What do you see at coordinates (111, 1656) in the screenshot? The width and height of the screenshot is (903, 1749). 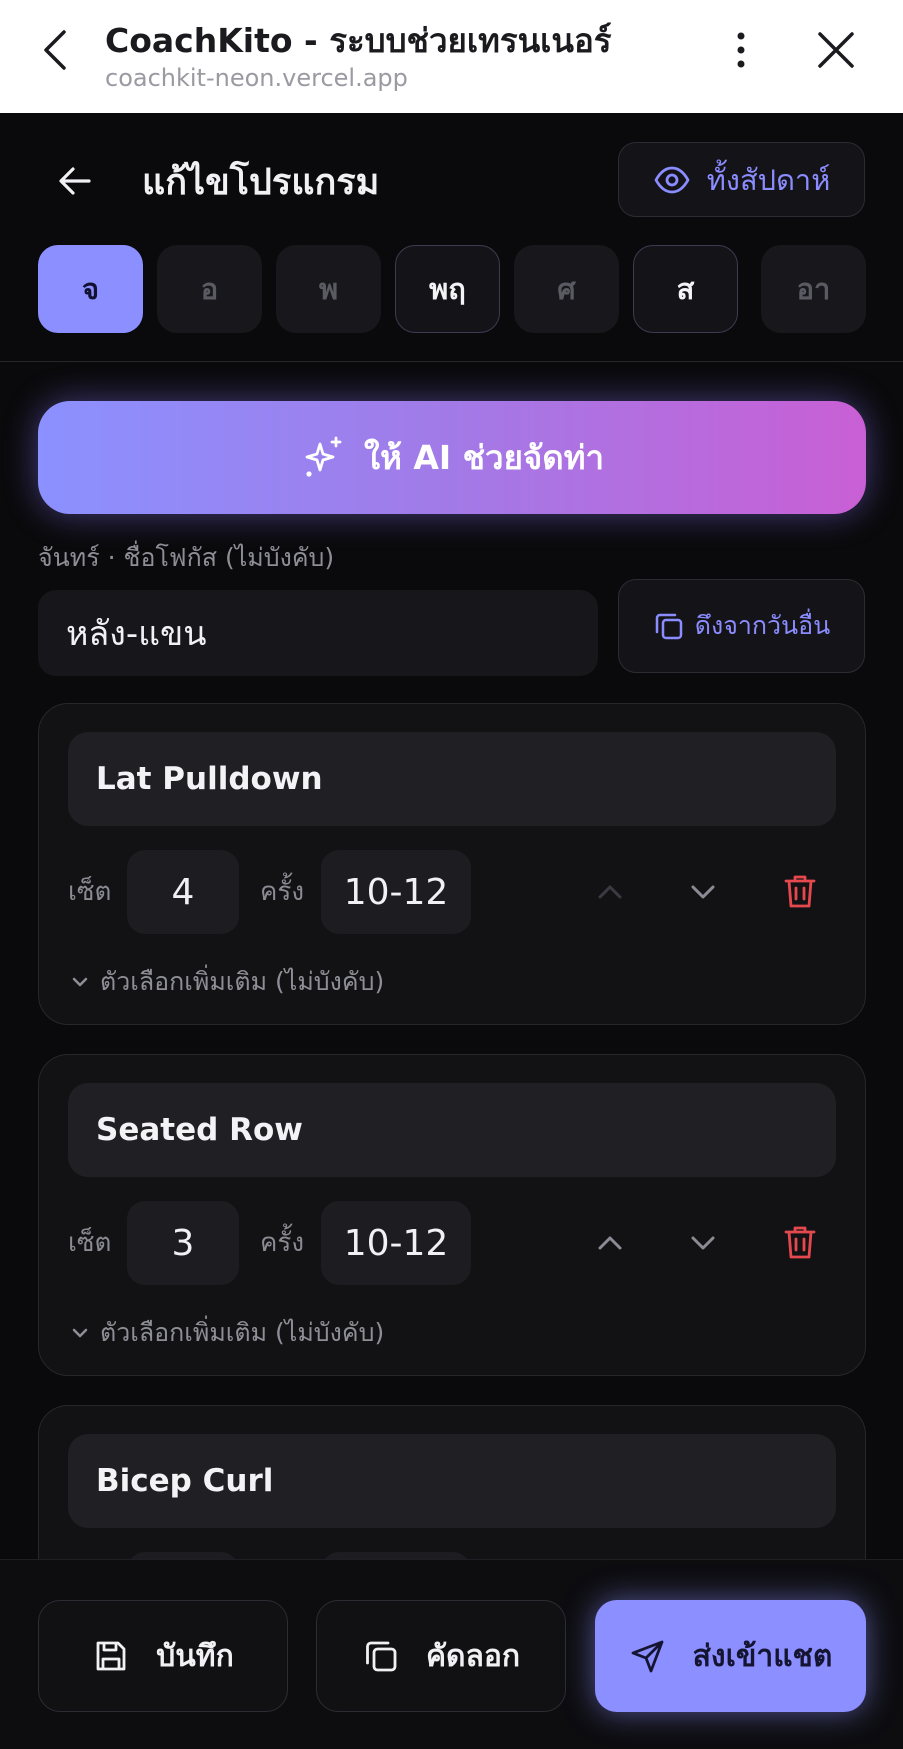 I see `save-icon` at bounding box center [111, 1656].